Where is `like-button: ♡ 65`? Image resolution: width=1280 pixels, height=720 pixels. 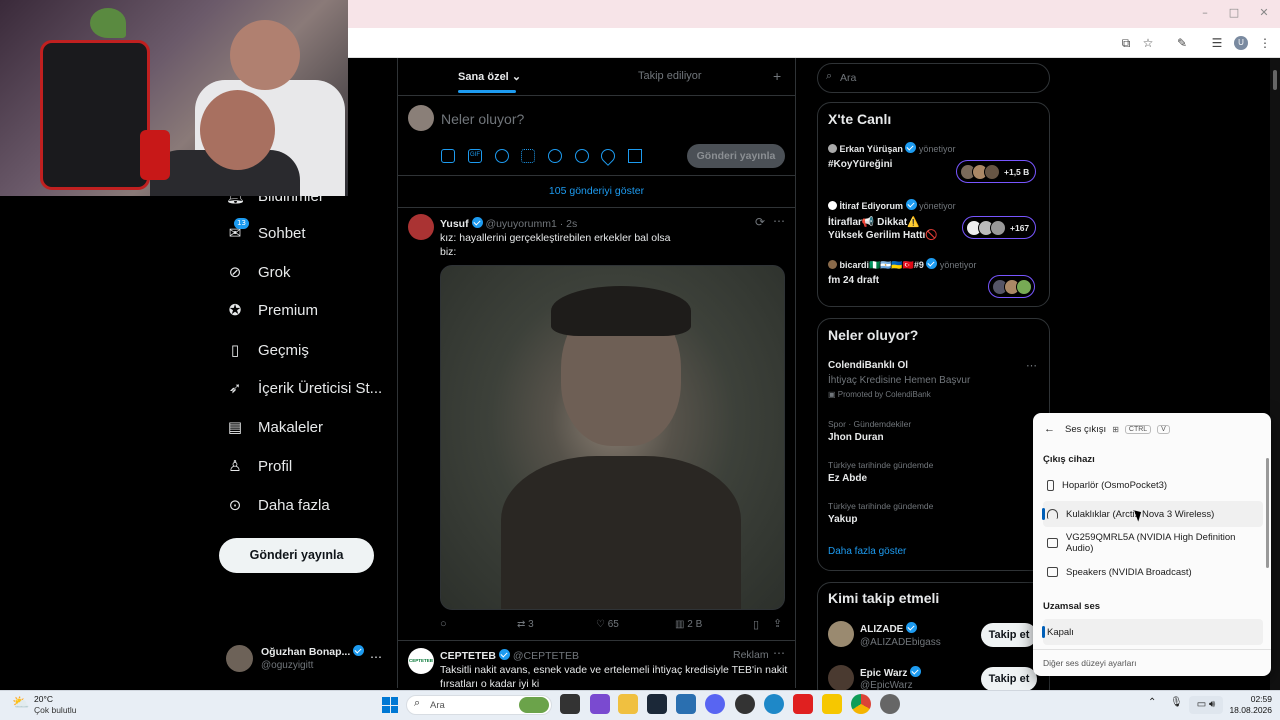
like-button: ♡ 65 is located at coordinates (607, 624).